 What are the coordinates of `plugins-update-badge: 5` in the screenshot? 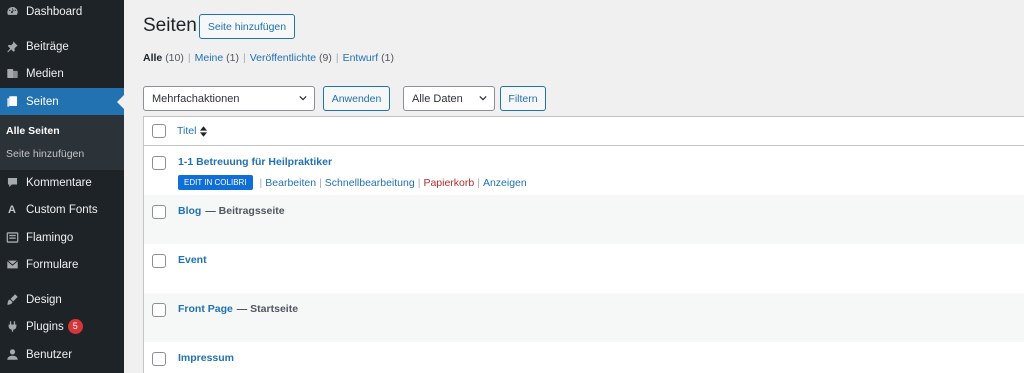 It's located at (75, 326).